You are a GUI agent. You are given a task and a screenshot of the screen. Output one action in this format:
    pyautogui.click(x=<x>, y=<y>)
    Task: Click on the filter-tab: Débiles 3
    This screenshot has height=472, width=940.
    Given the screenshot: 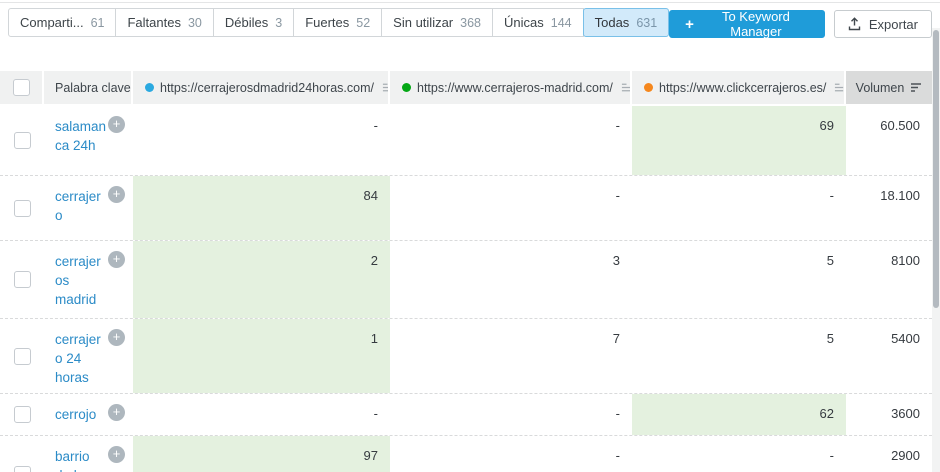 What is the action you would take?
    pyautogui.click(x=253, y=22)
    